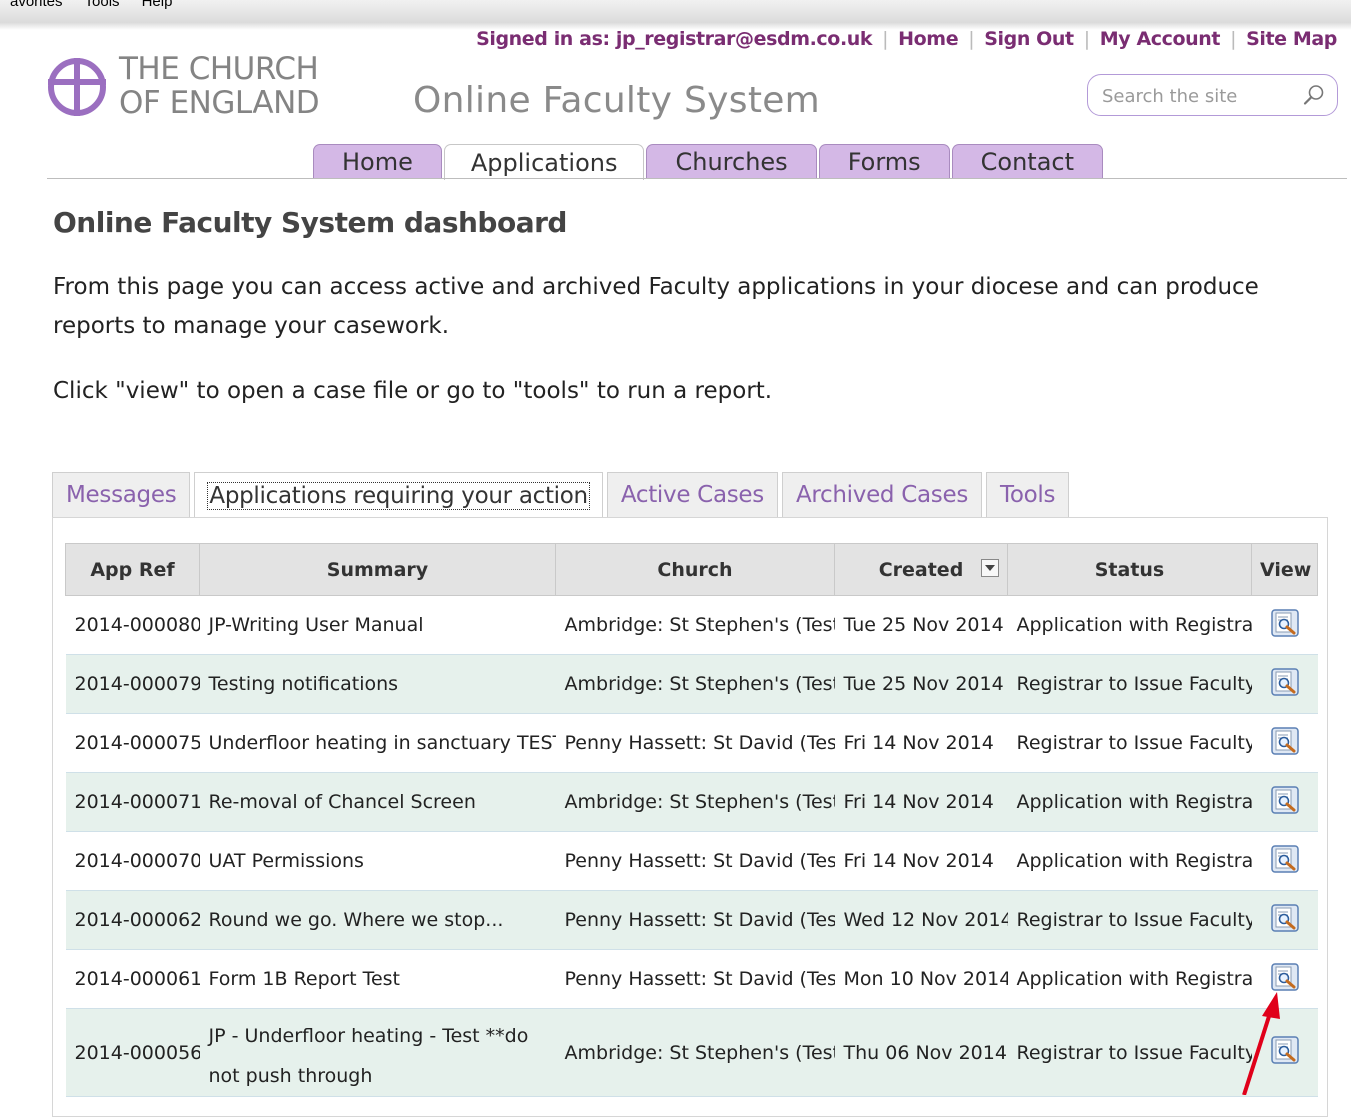 This screenshot has height=1117, width=1351. What do you see at coordinates (675, 11) in the screenshot?
I see `browser-menu-bar: avorites Tools Help` at bounding box center [675, 11].